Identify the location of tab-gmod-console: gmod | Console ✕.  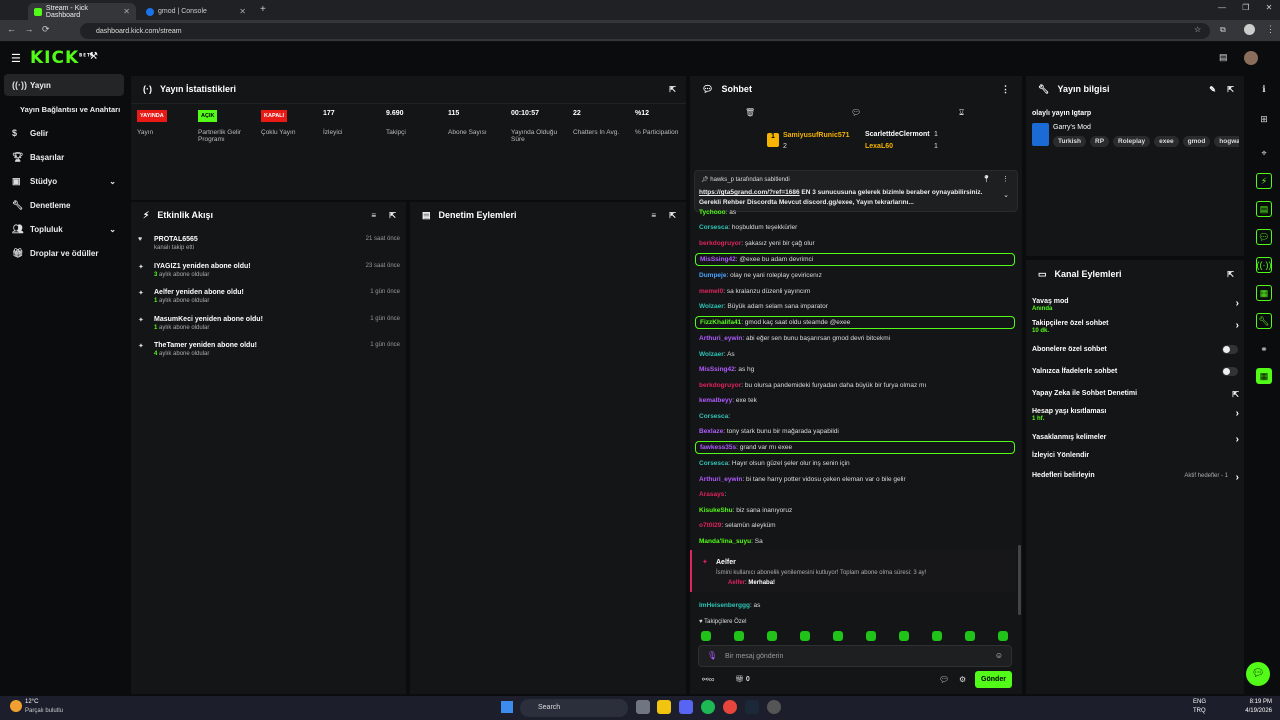
(196, 11).